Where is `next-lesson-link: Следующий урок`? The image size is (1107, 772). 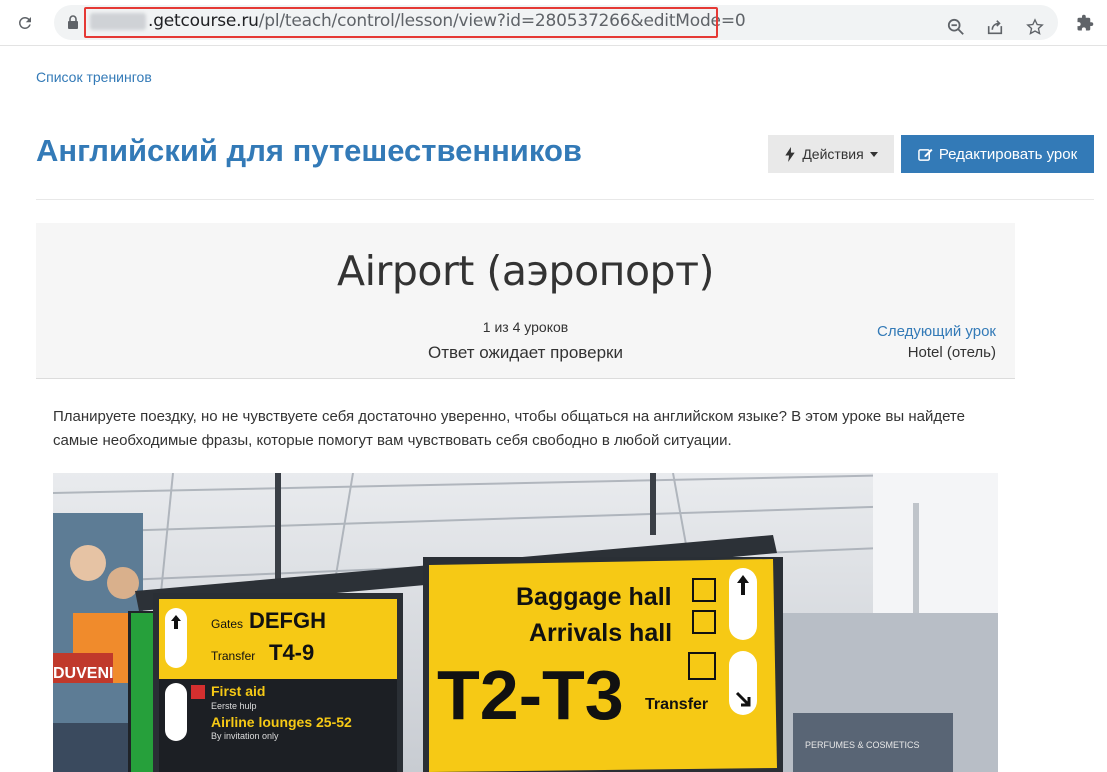 next-lesson-link: Следующий урок is located at coordinates (936, 331).